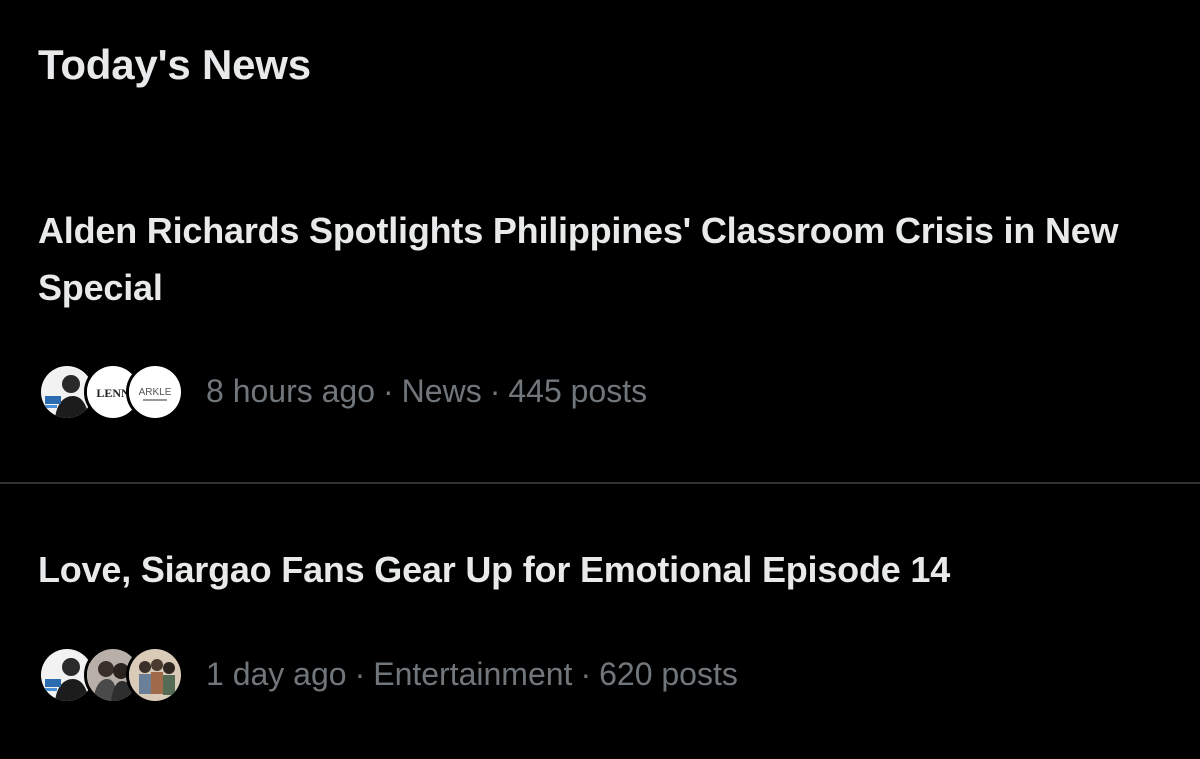  What do you see at coordinates (578, 390) in the screenshot?
I see `news-post-count: 445 posts` at bounding box center [578, 390].